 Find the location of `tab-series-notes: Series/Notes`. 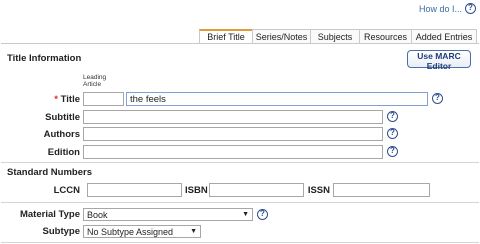

tab-series-notes: Series/Notes is located at coordinates (281, 36).